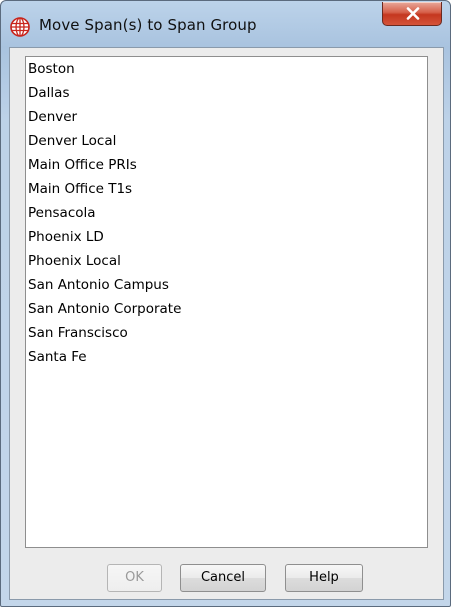  Describe the element at coordinates (57, 357) in the screenshot. I see `list-item: Santa Fe` at that location.